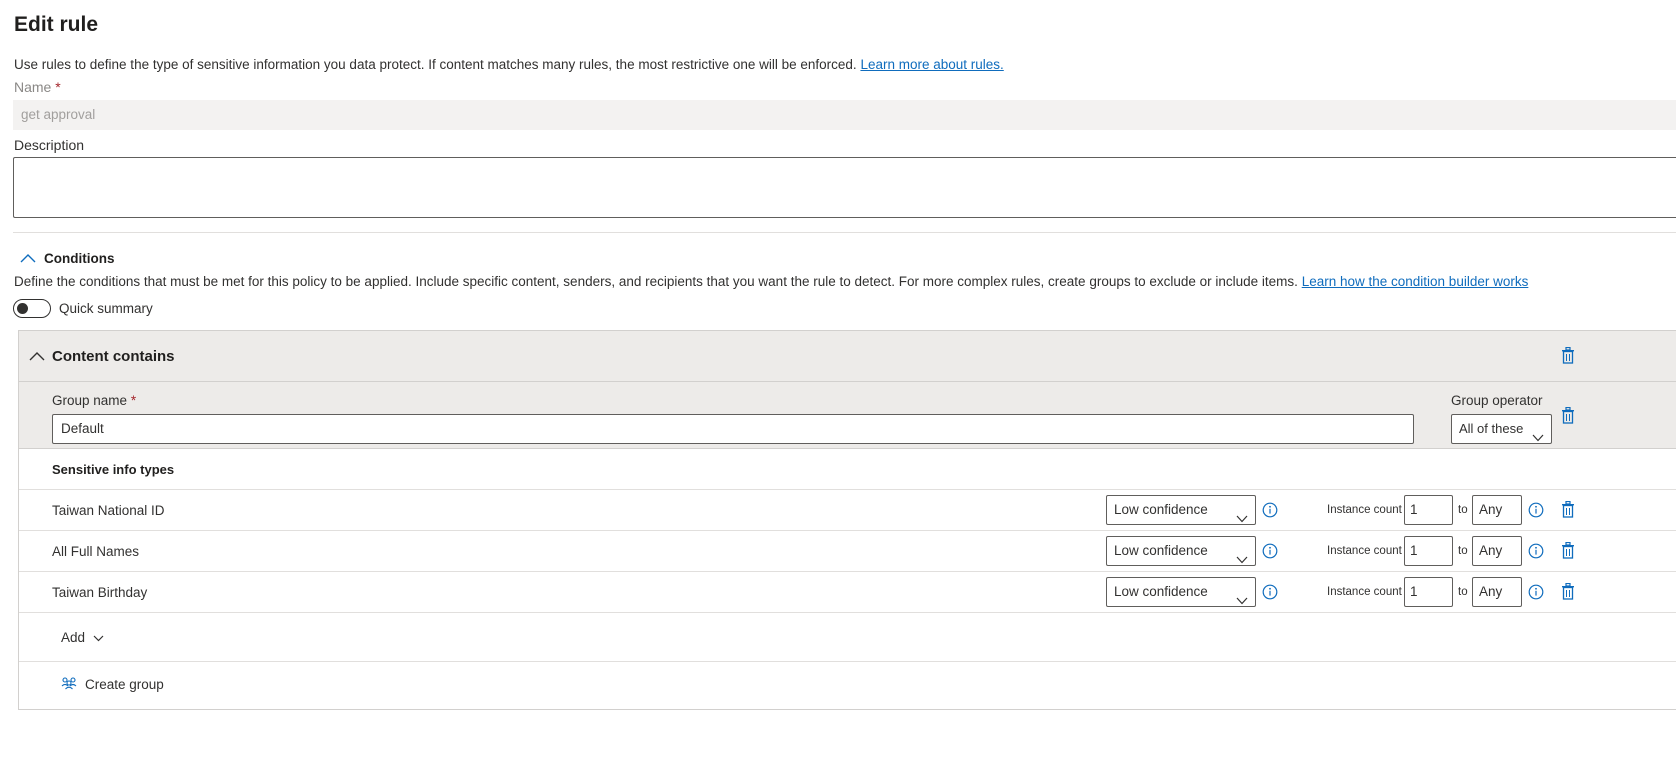 The height and width of the screenshot is (767, 1676). What do you see at coordinates (1491, 428) in the screenshot?
I see `group-operator-value: All of these` at bounding box center [1491, 428].